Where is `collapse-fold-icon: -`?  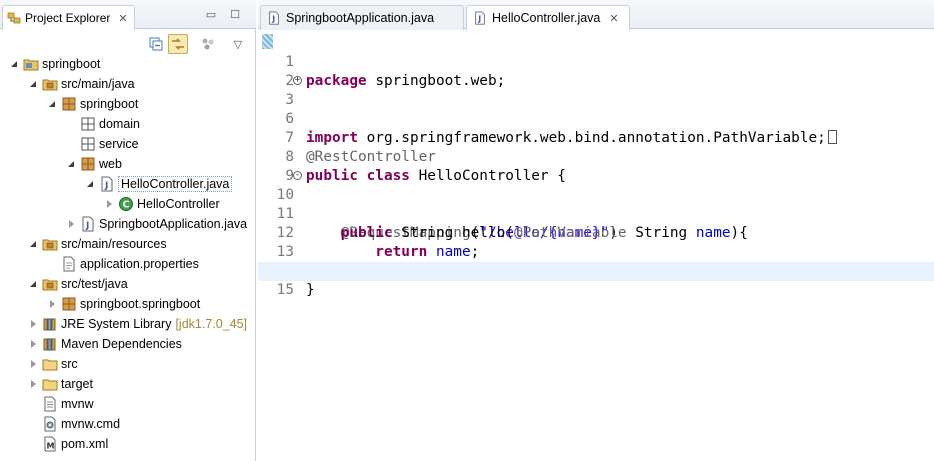 collapse-fold-icon: - is located at coordinates (297, 175).